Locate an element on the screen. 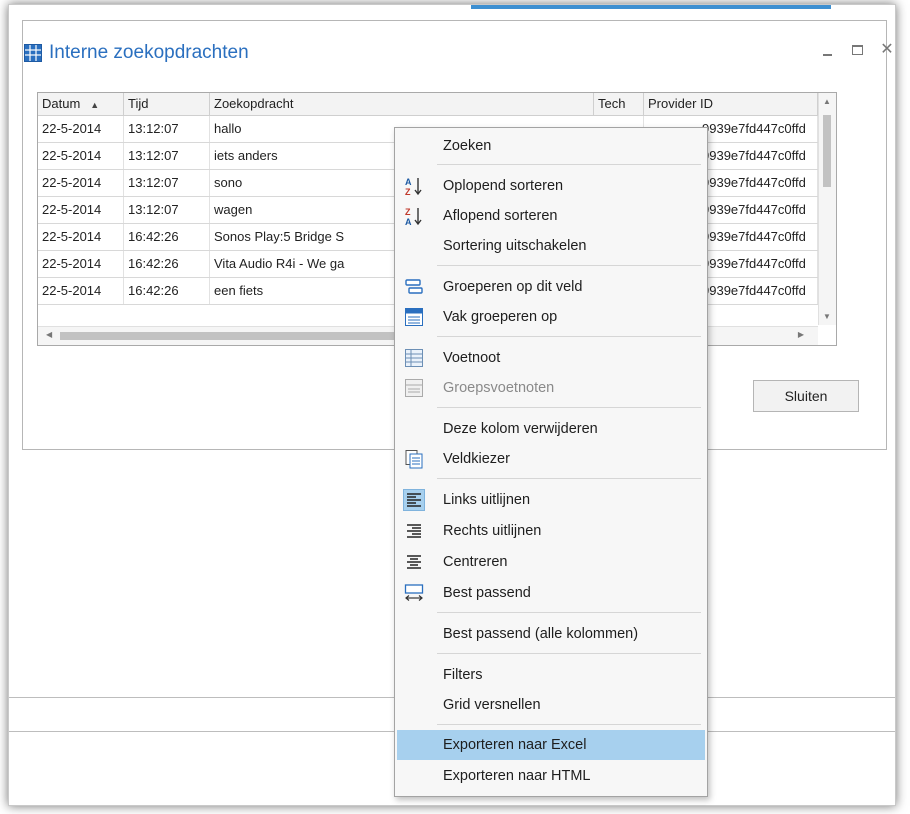 This screenshot has width=910, height=814. column-header-datum: Datum ▲ is located at coordinates (81, 104).